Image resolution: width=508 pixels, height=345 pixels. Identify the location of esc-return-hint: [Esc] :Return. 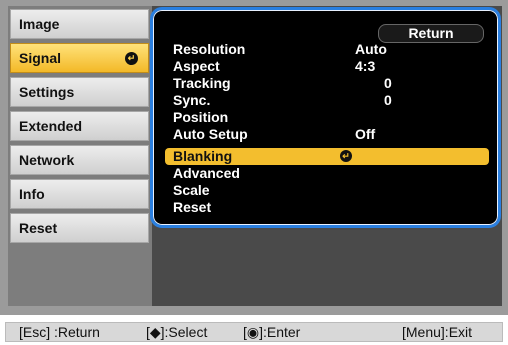
(59, 332).